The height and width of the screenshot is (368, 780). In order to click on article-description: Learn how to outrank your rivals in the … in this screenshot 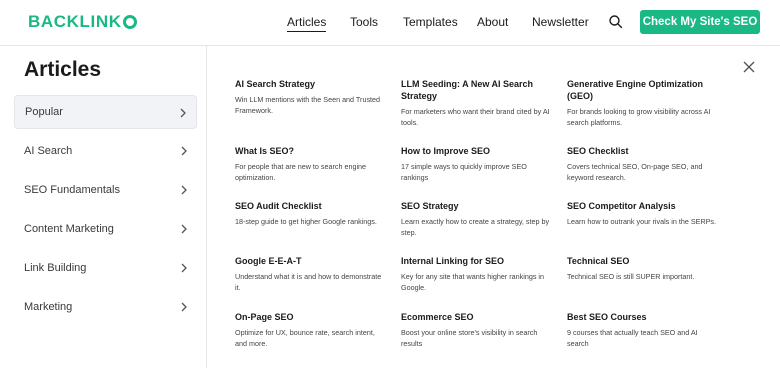, I will do `click(642, 221)`.